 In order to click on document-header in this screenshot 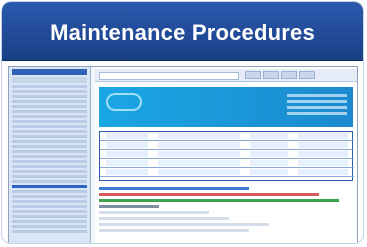, I will do `click(226, 107)`.